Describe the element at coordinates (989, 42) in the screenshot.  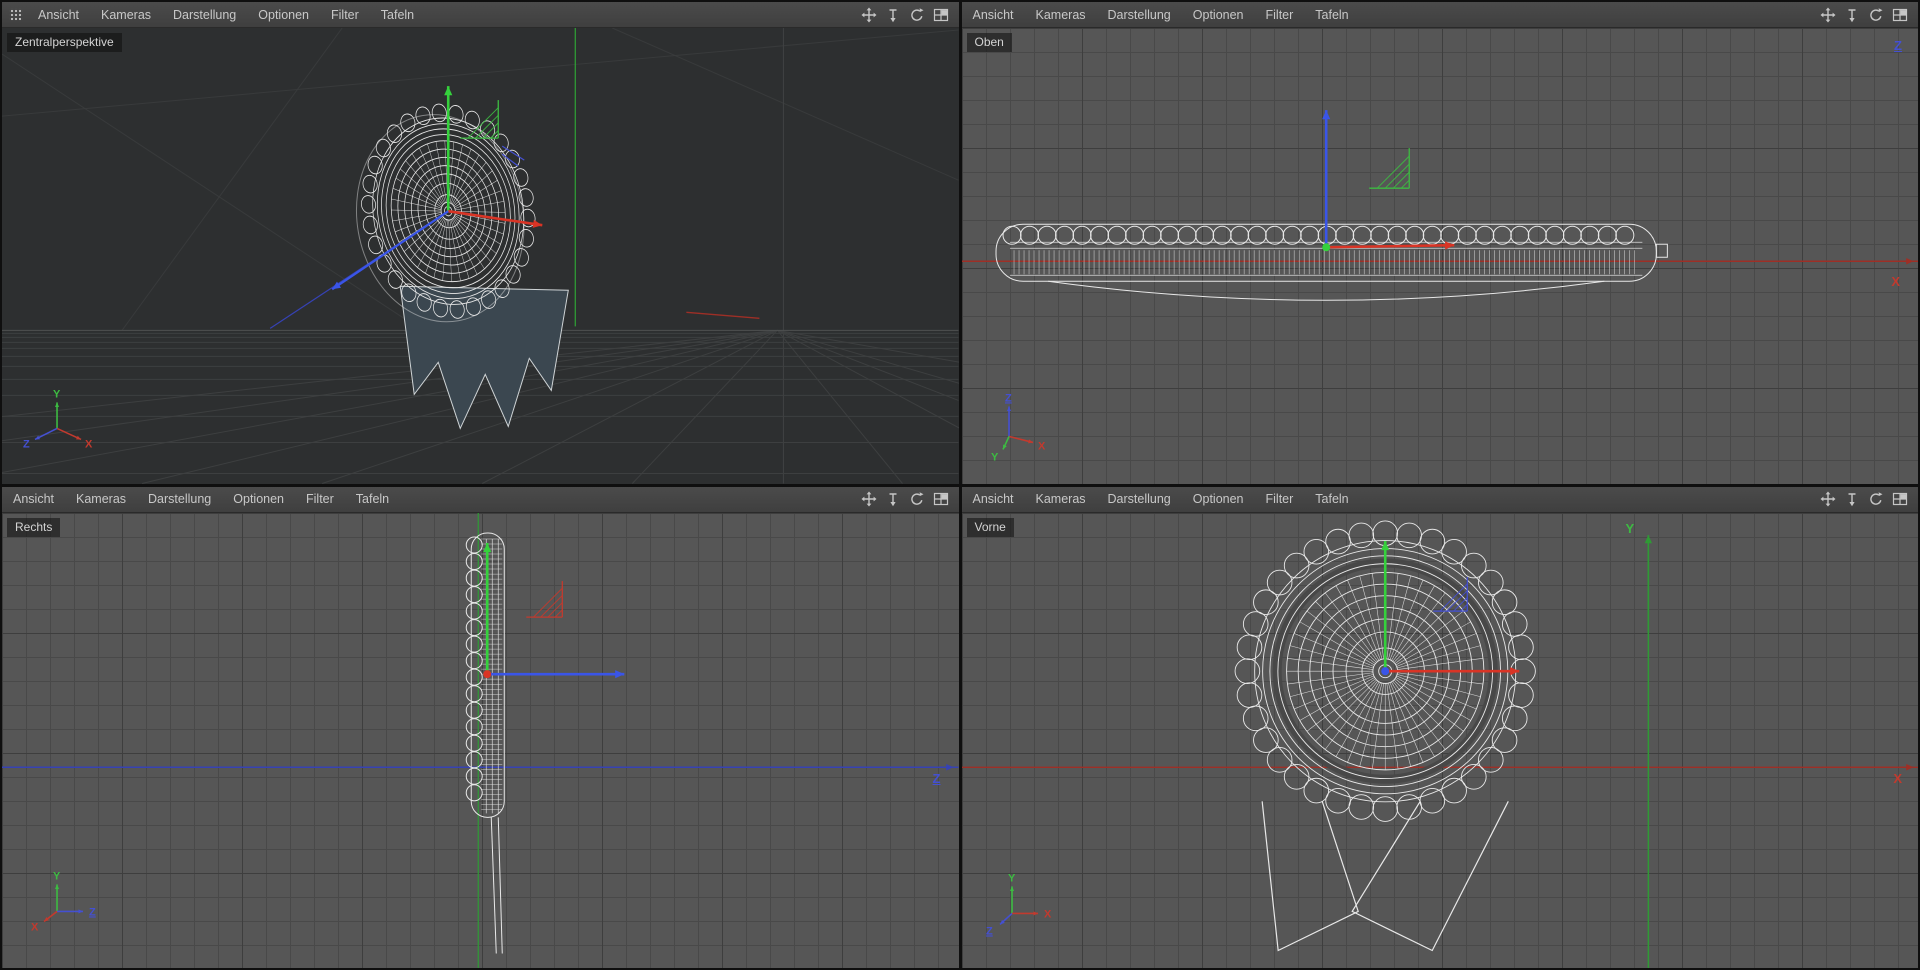
I see `viewport-label: Oben` at that location.